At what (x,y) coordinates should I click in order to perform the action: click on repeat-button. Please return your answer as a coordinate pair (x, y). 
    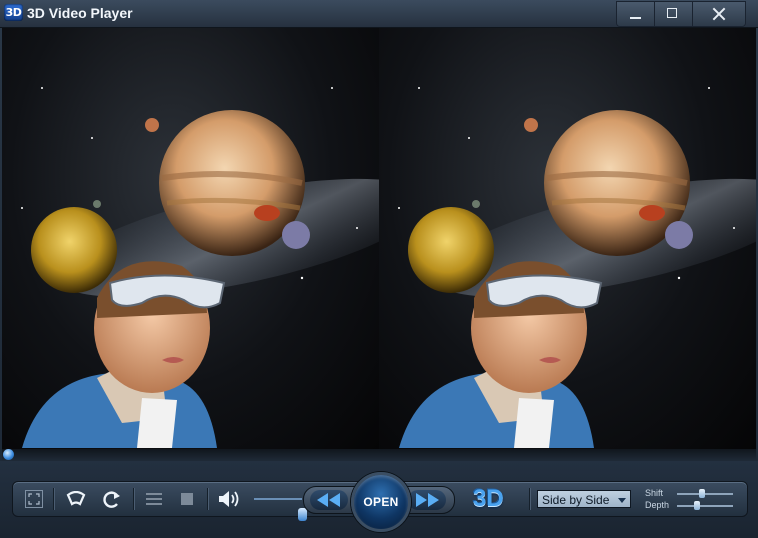
    Looking at the image, I should click on (112, 499).